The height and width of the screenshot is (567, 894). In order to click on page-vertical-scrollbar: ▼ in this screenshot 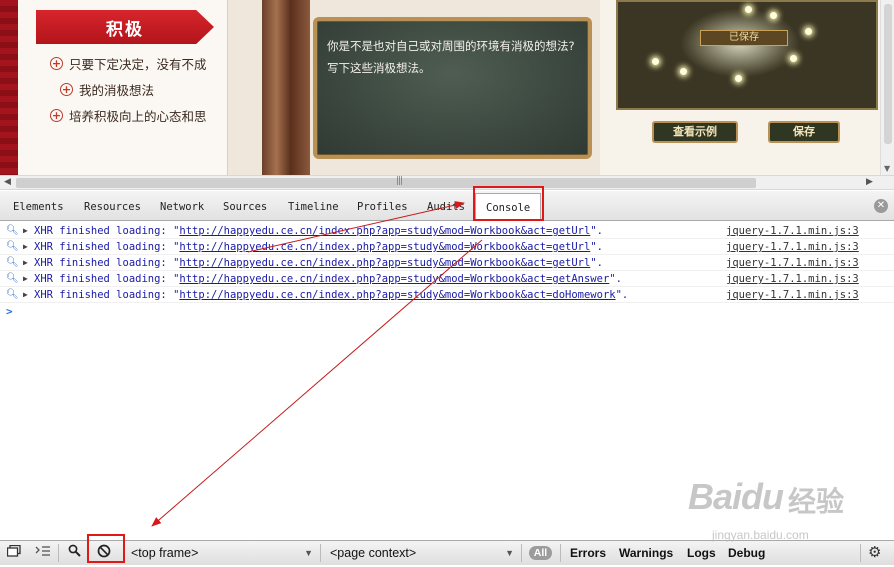, I will do `click(887, 87)`.